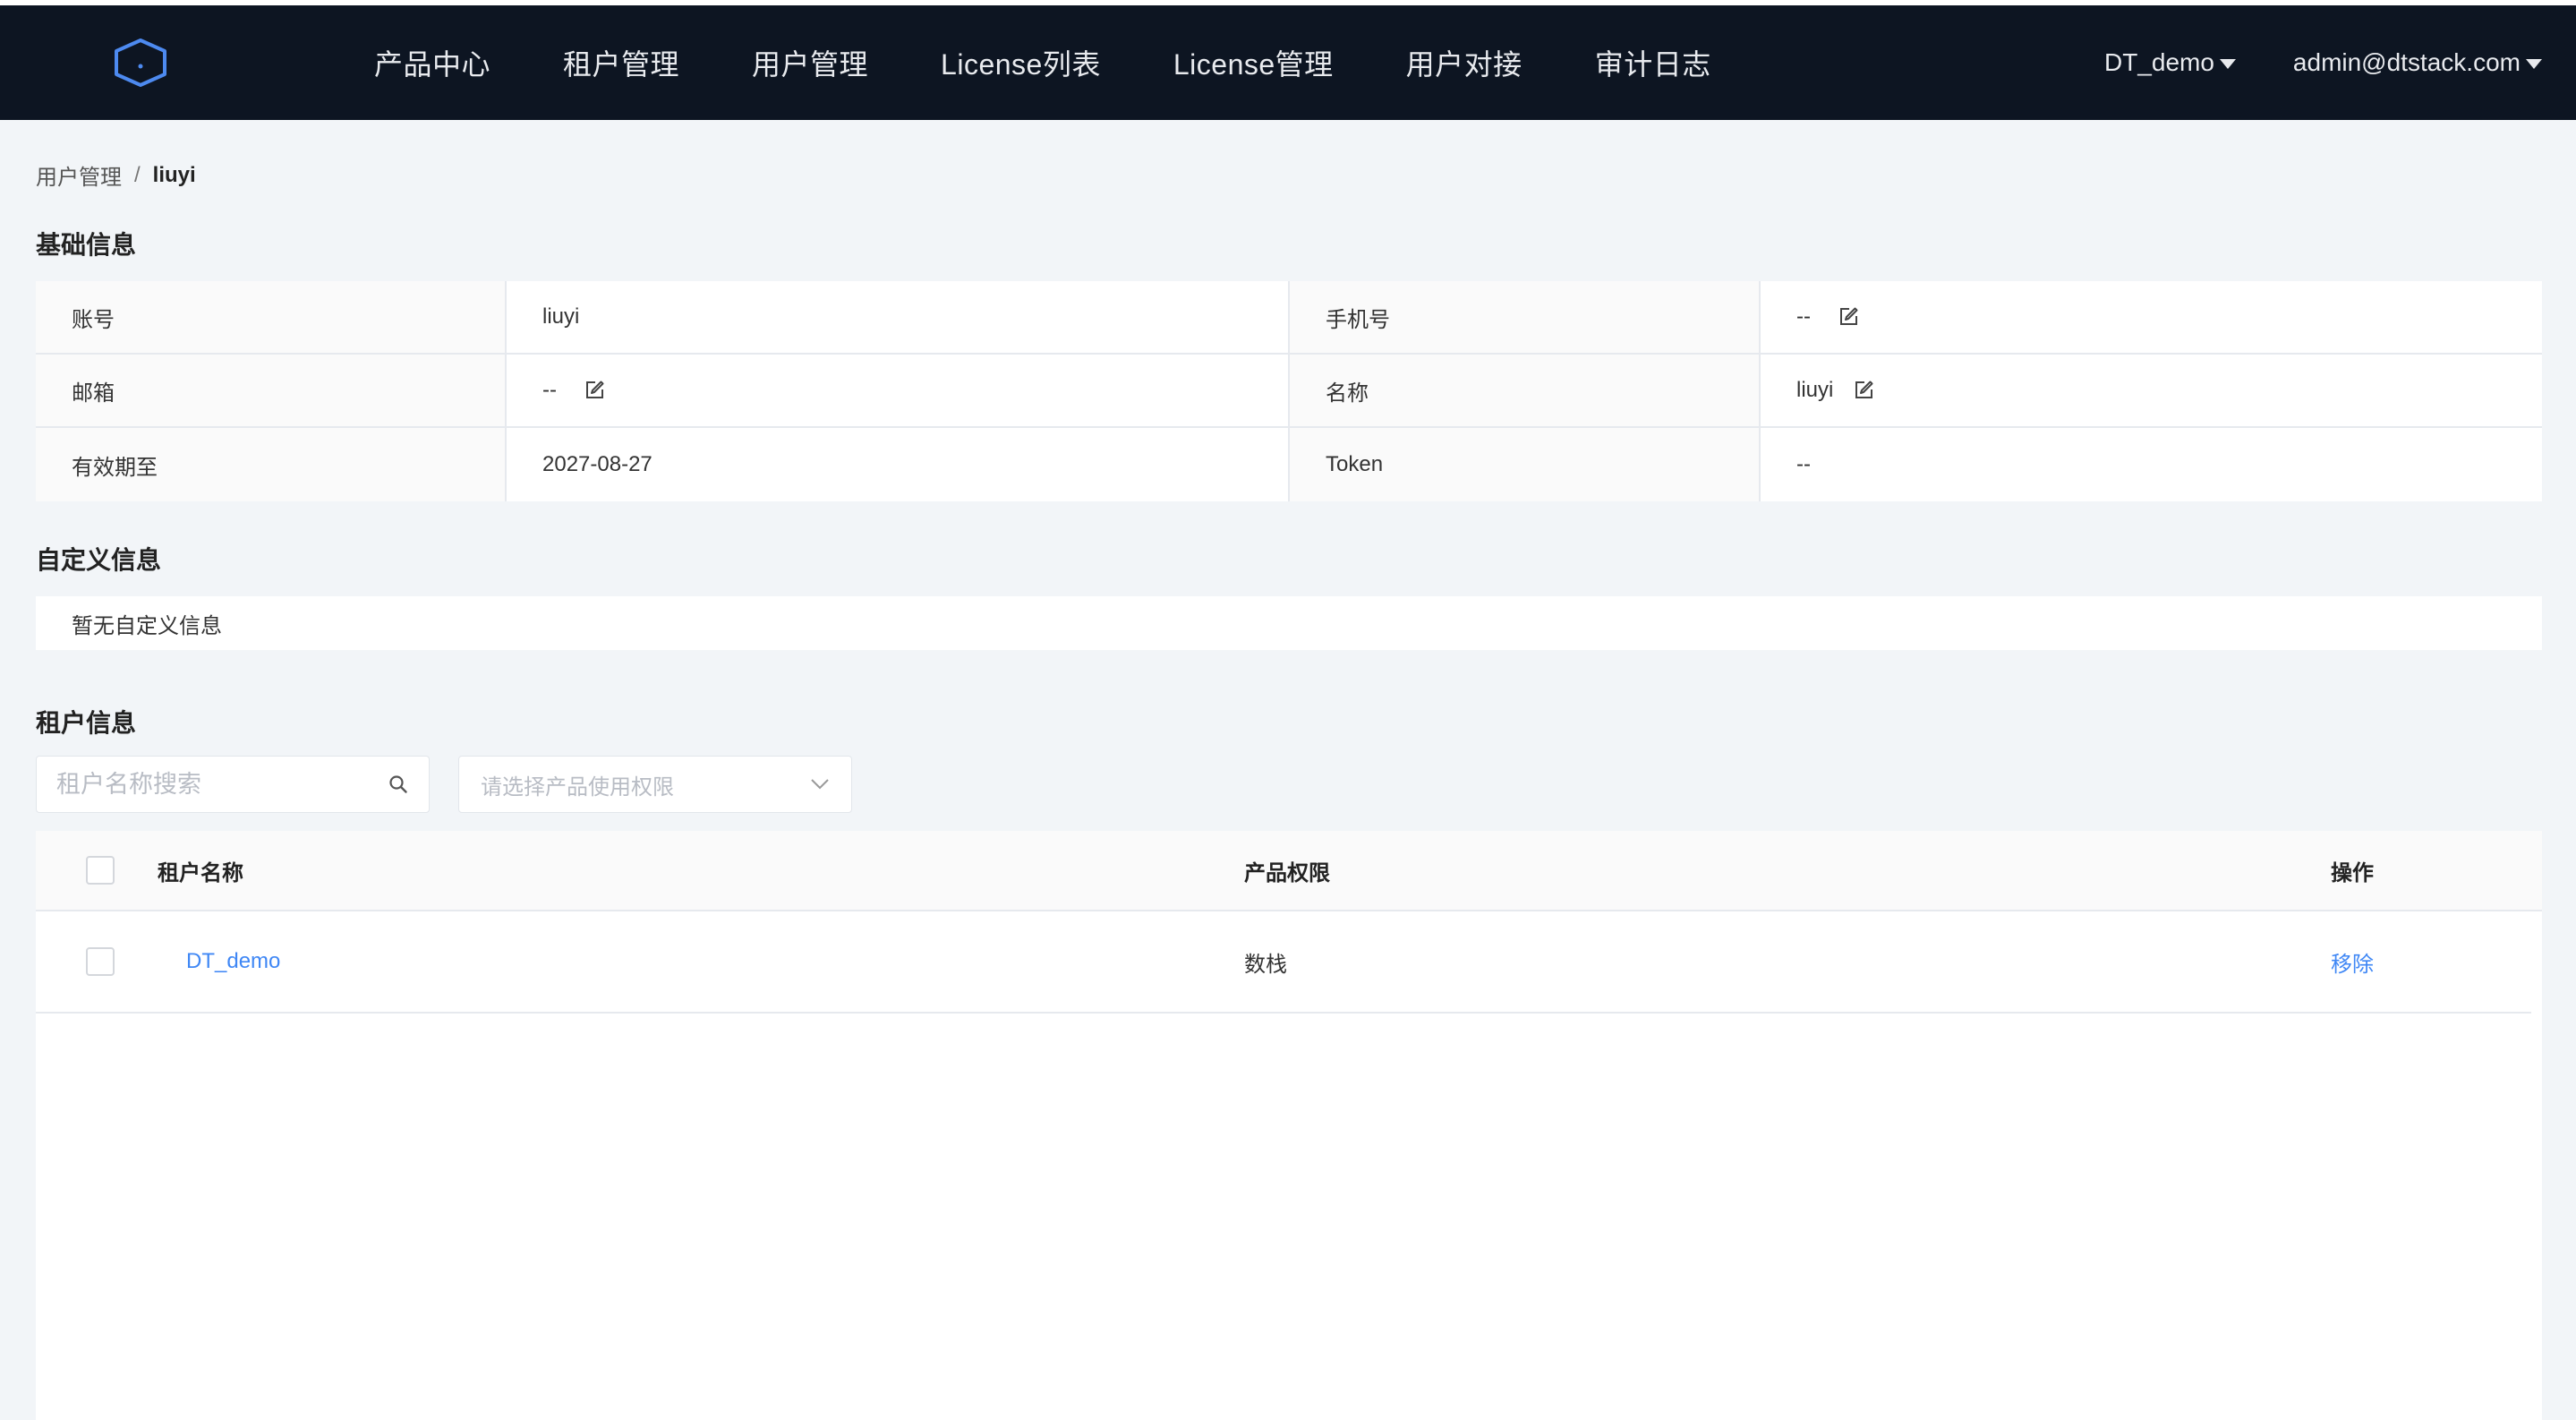  I want to click on nav-item-license-list: License列表, so click(1021, 63).